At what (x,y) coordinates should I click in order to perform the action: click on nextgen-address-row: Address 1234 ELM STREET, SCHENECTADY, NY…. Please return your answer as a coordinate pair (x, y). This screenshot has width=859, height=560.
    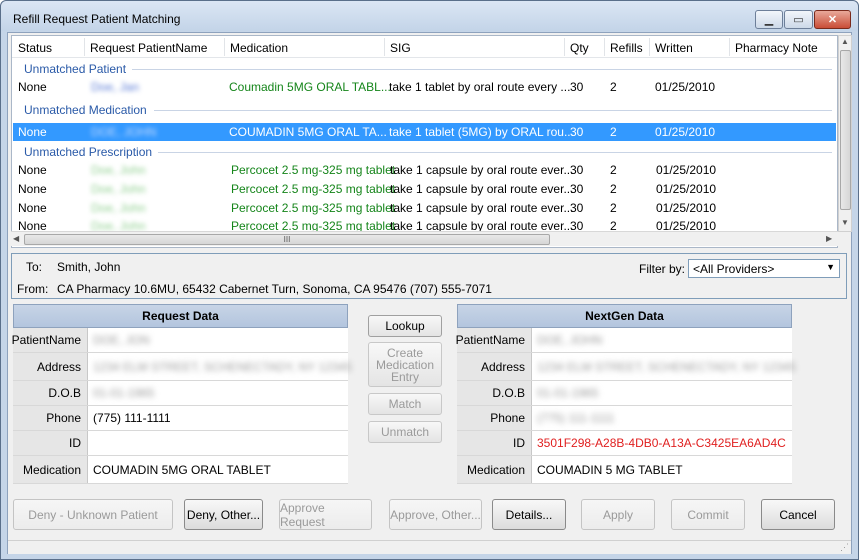
    Looking at the image, I should click on (626, 367).